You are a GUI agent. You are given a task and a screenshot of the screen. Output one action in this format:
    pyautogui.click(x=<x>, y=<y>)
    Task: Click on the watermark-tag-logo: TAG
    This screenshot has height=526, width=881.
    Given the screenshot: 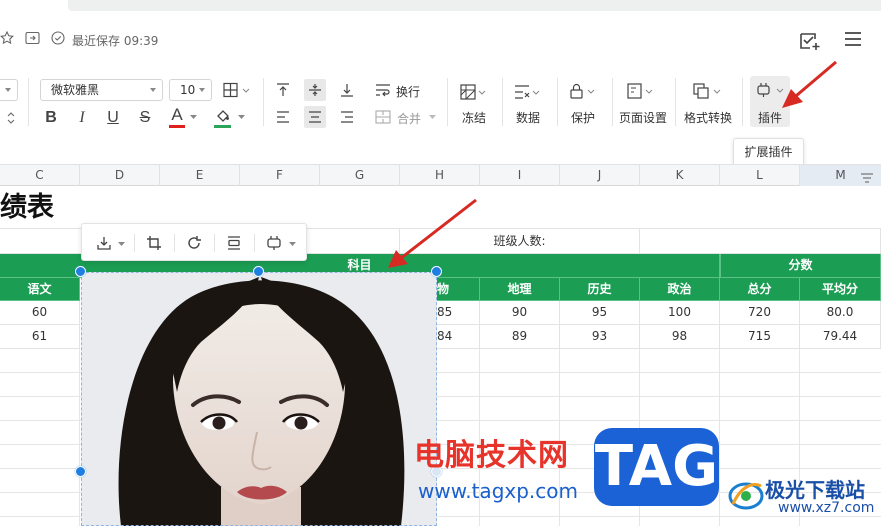 What is the action you would take?
    pyautogui.click(x=656, y=467)
    